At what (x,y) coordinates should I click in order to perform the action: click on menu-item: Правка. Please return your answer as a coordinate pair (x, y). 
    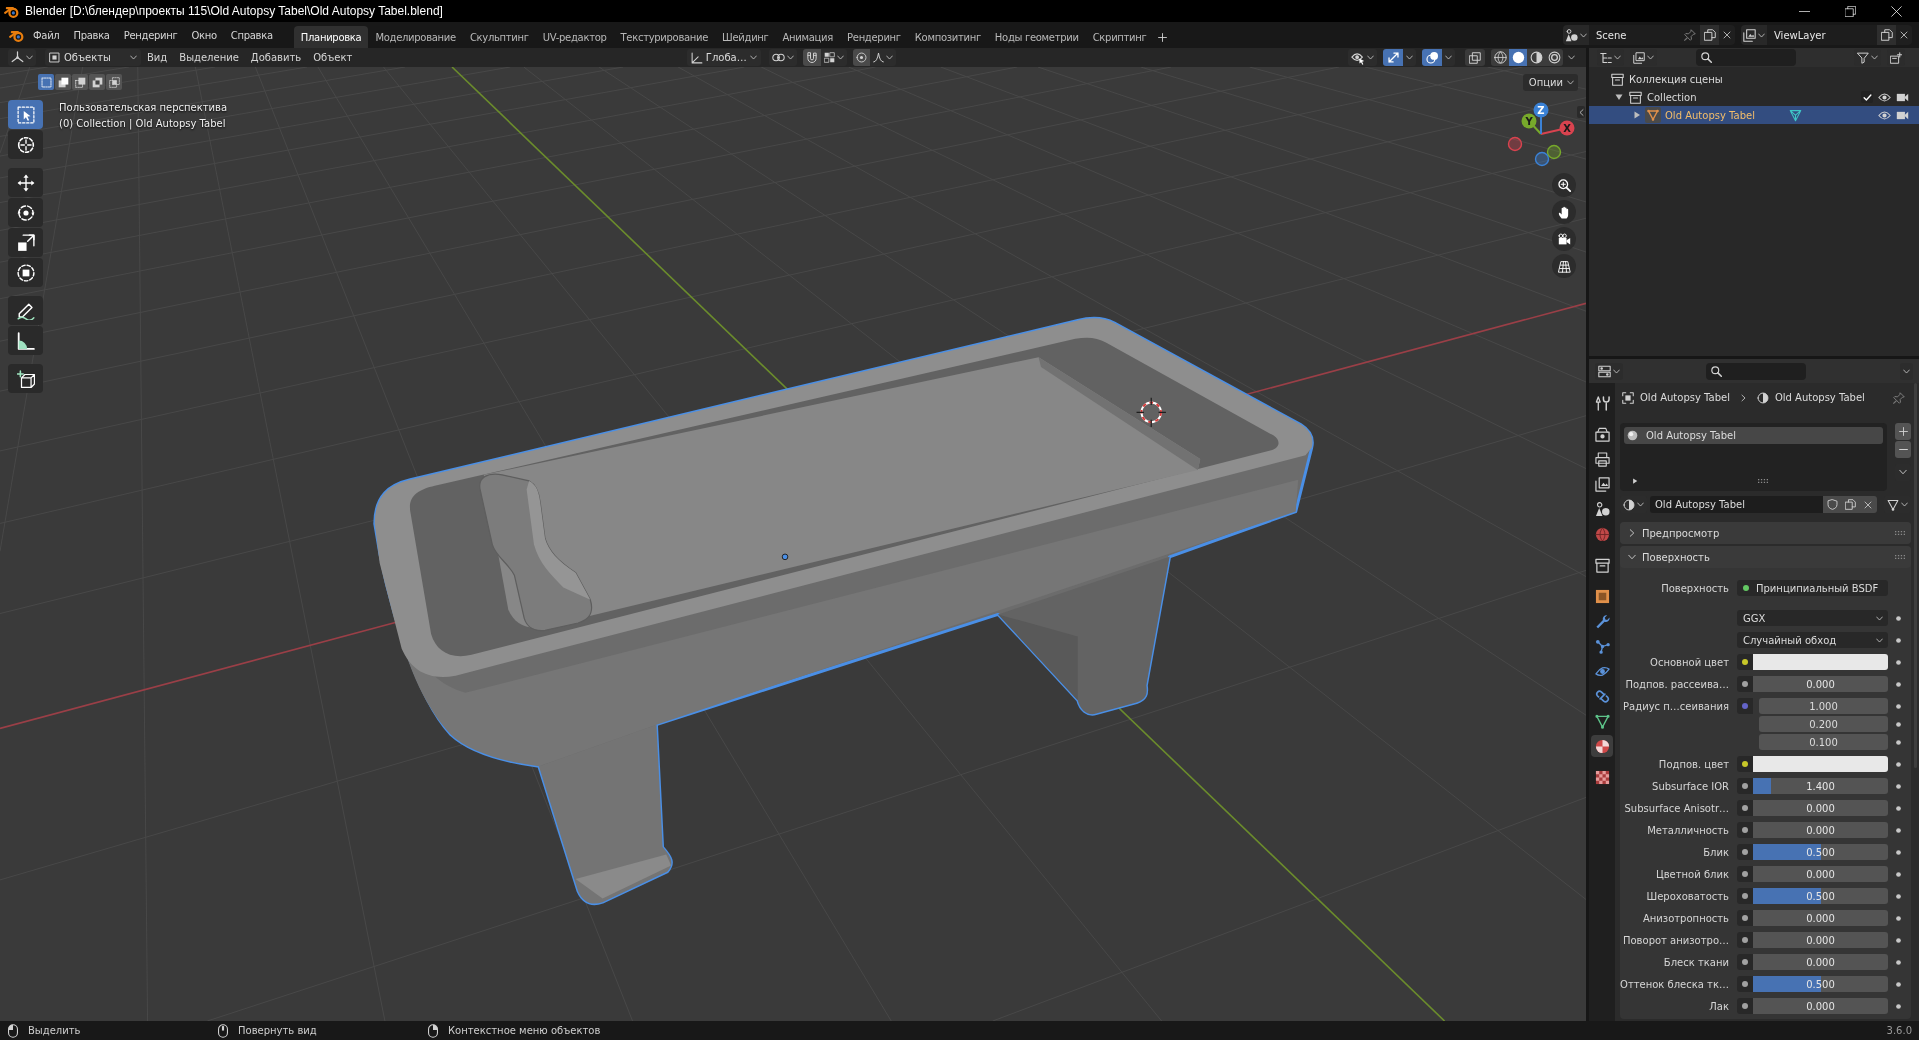
    Looking at the image, I should click on (91, 35).